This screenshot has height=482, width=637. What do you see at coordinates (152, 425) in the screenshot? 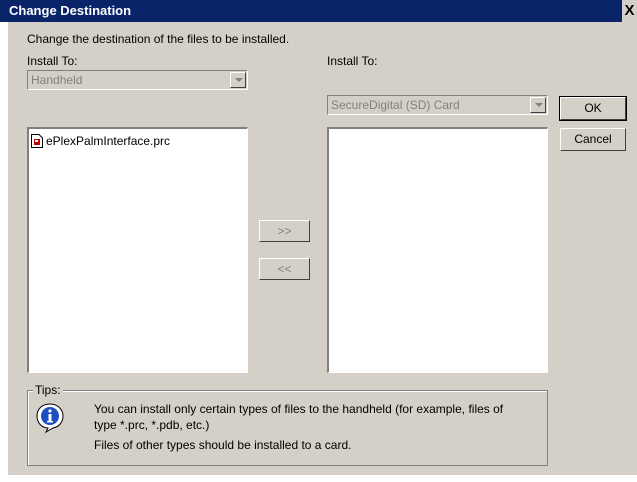
I see `tips-line-2: type *.prc, *.pdb, etc.)` at bounding box center [152, 425].